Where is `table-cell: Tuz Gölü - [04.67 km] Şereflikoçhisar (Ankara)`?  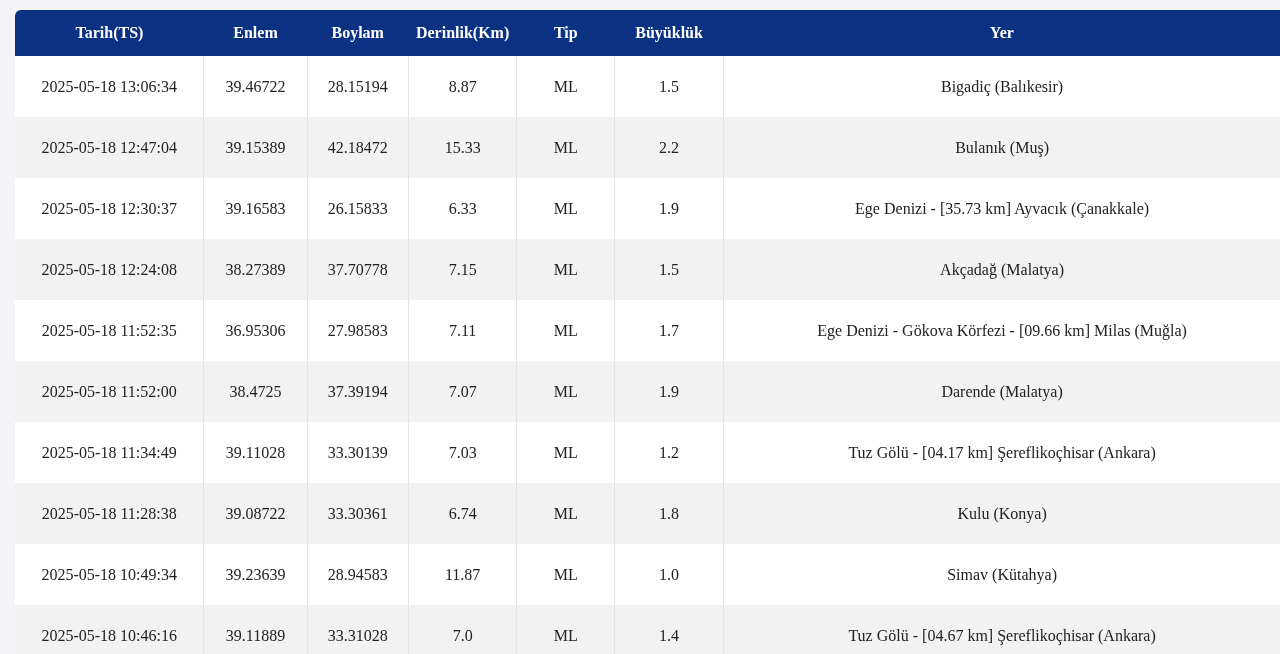
table-cell: Tuz Gölü - [04.67 km] Şereflikoçhisar (Ankara) is located at coordinates (1001, 629).